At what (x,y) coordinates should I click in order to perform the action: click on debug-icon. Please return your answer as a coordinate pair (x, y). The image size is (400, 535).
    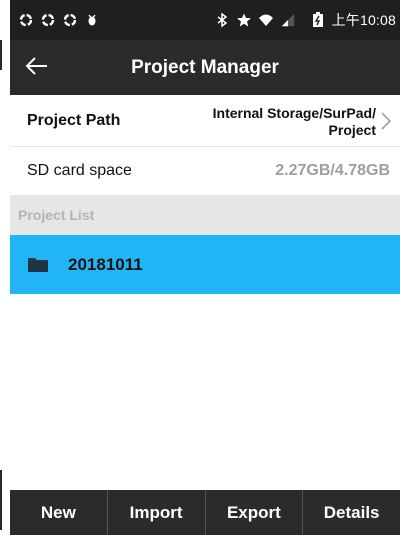
    Looking at the image, I should click on (92, 20).